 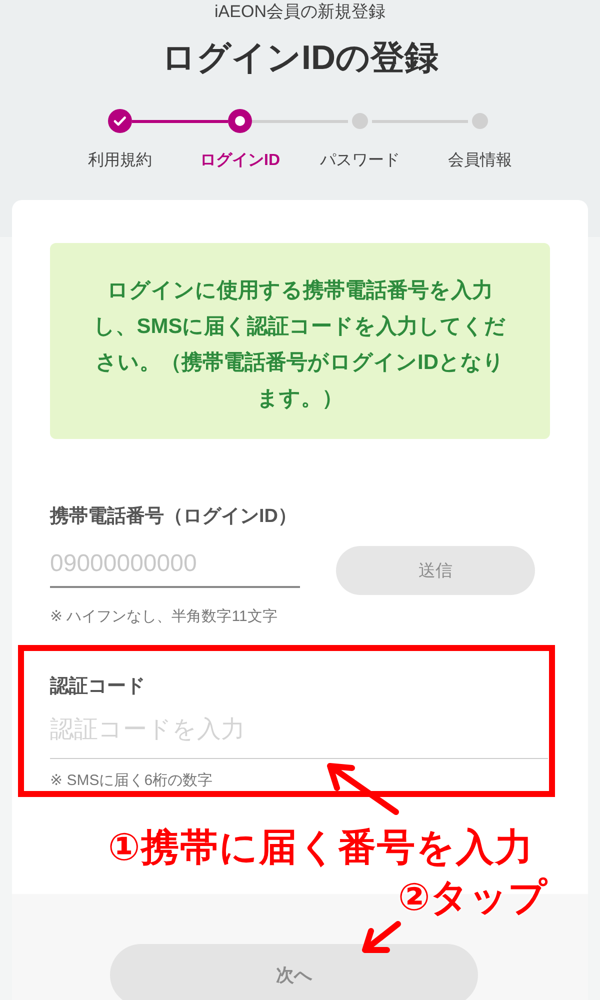 I want to click on field-label: 認証コード, so click(x=97, y=686).